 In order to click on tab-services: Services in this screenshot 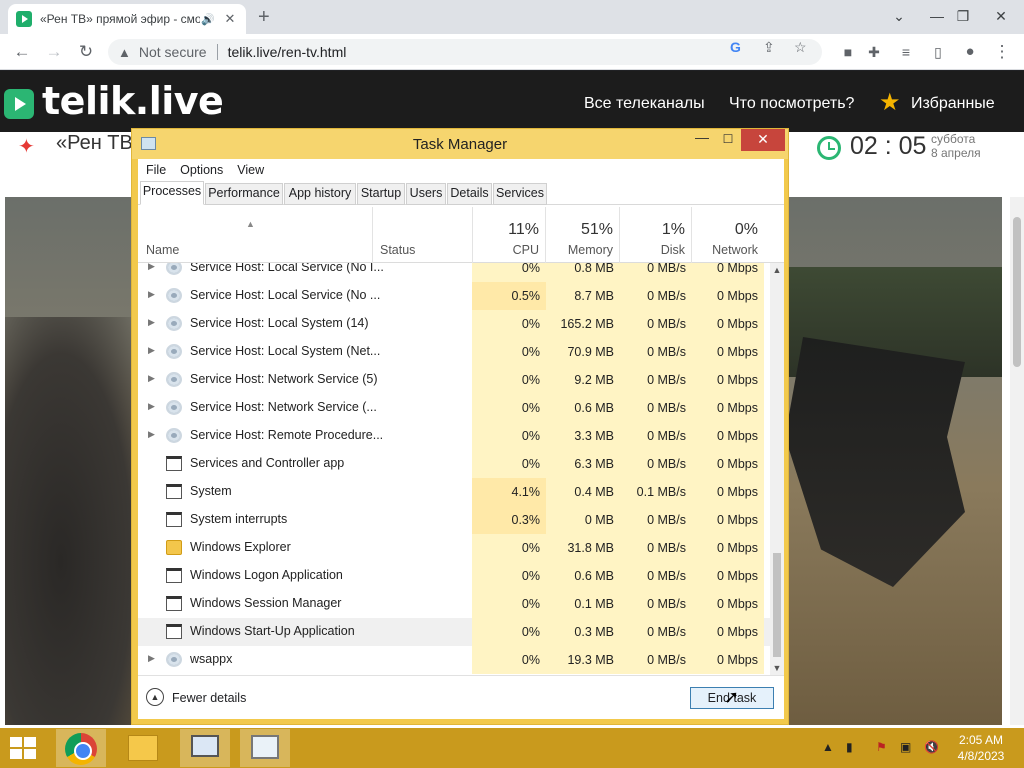, I will do `click(520, 194)`.